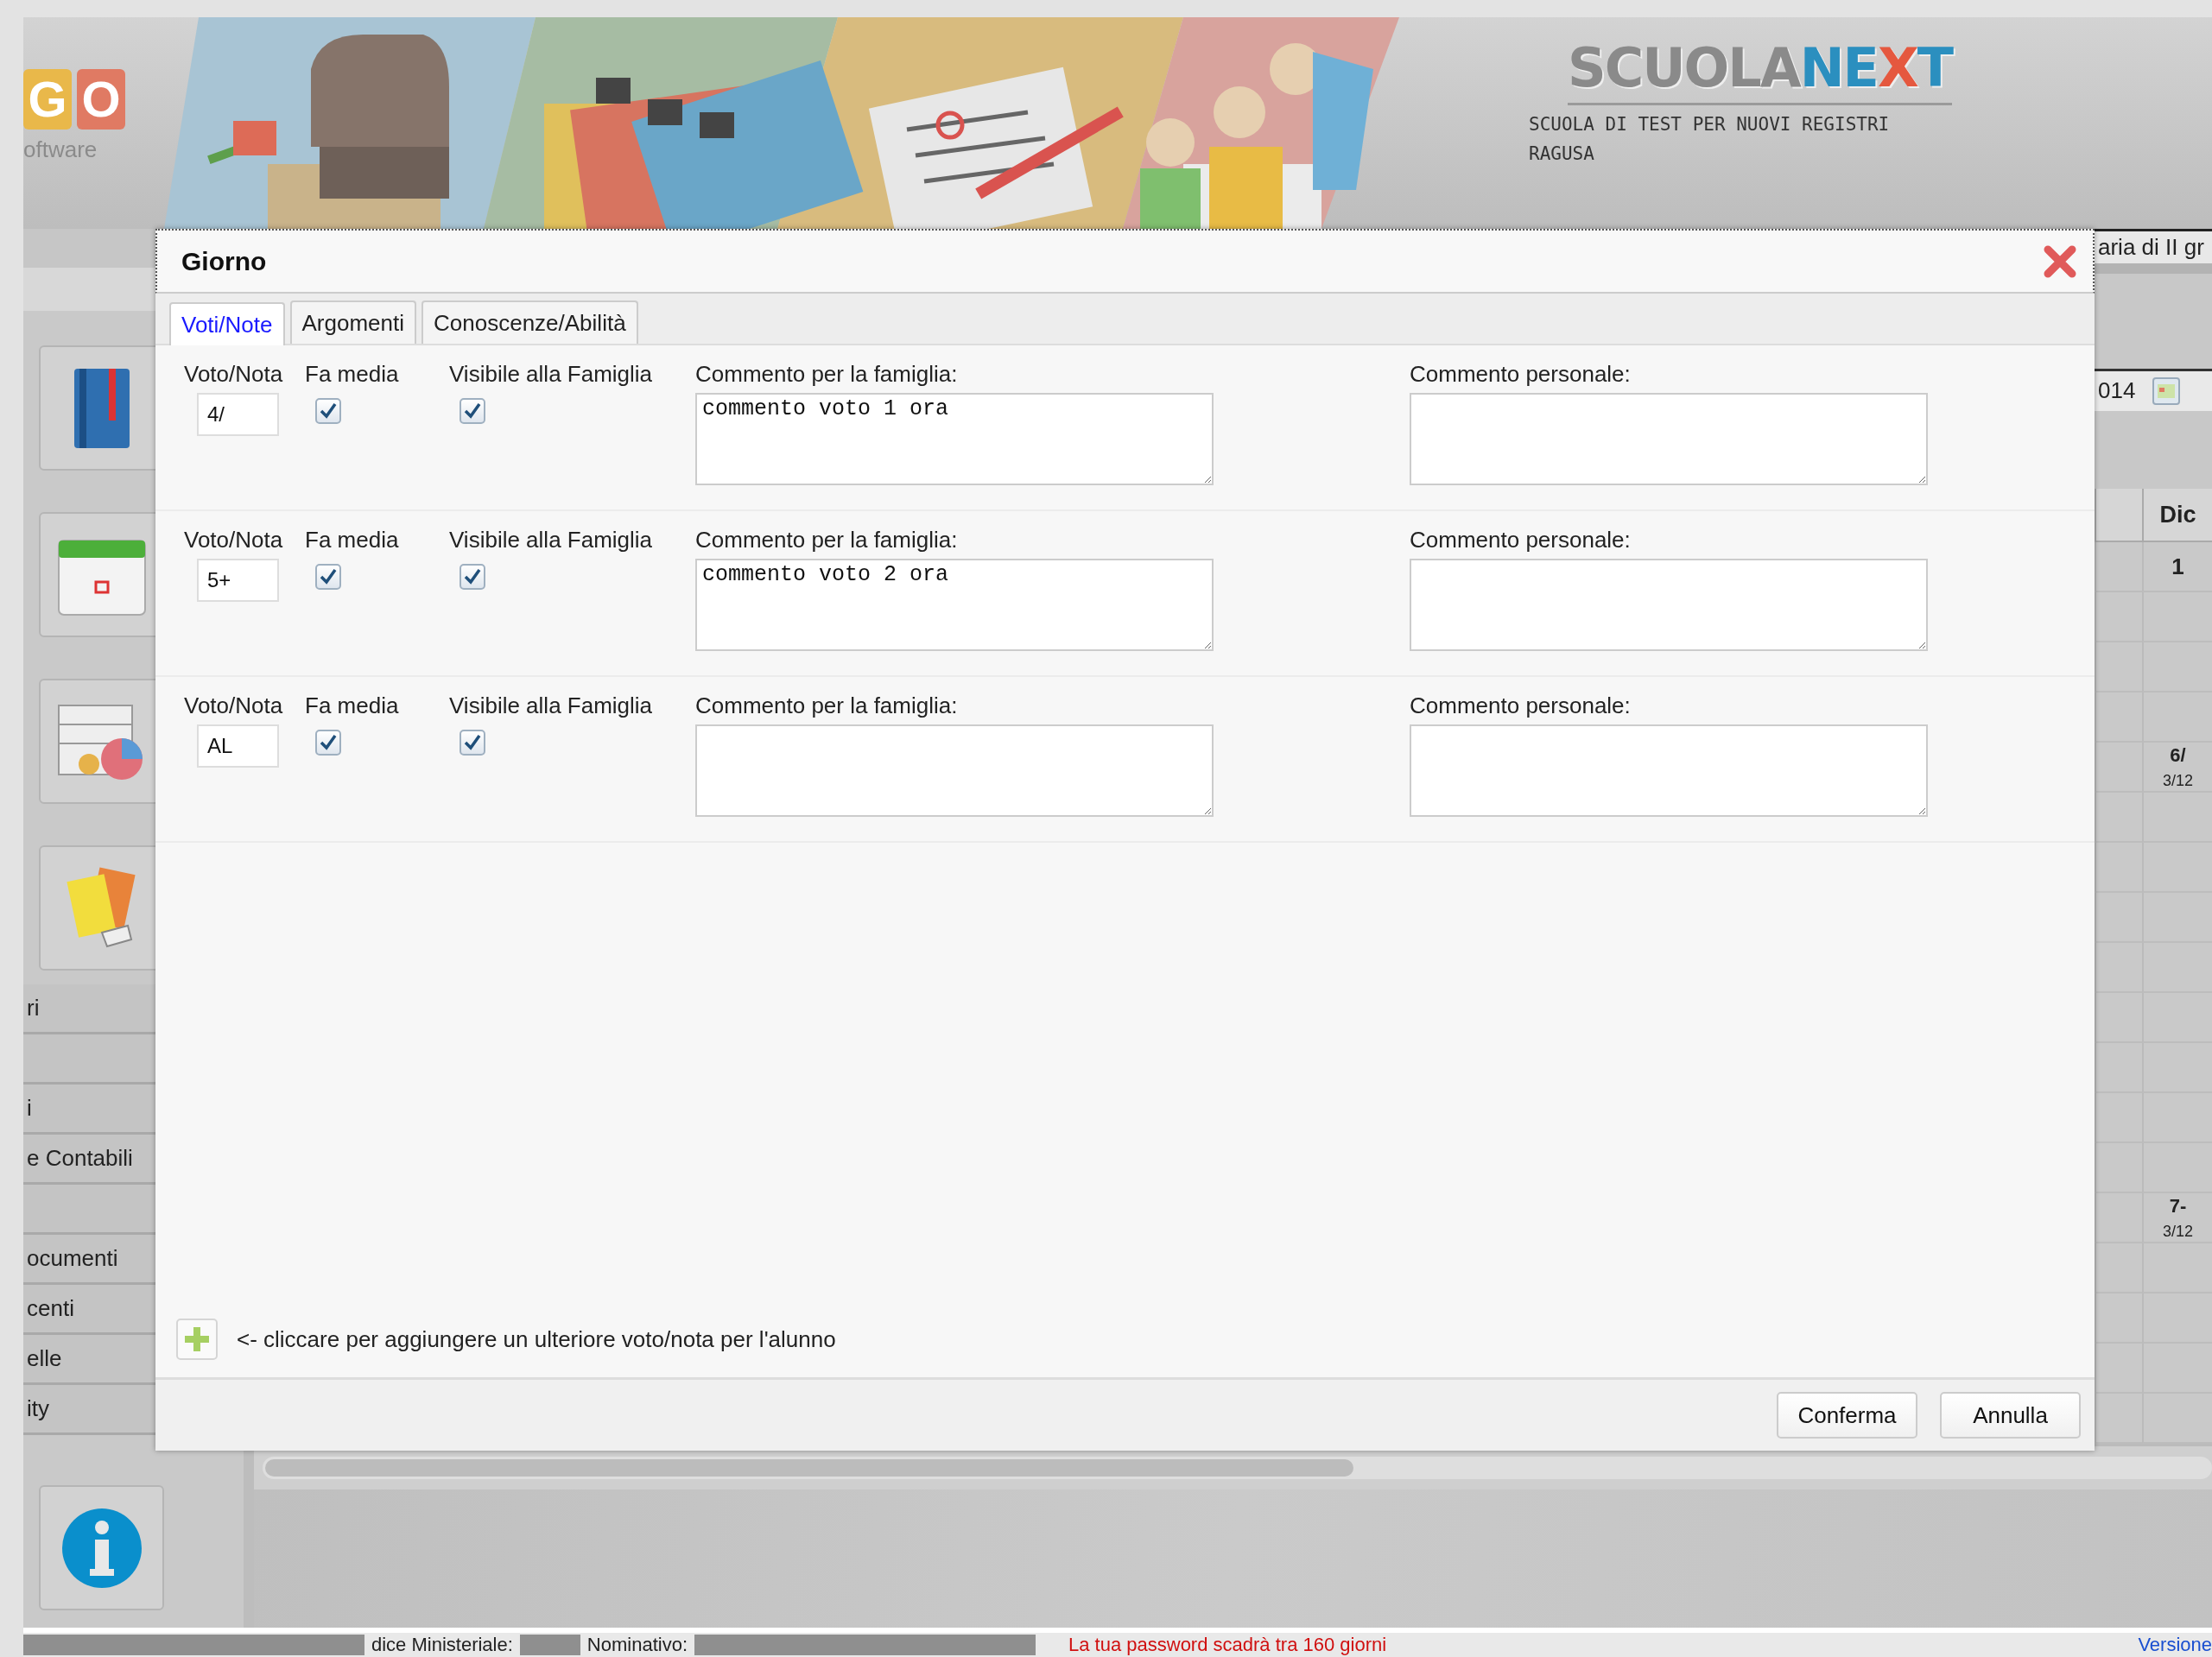 The height and width of the screenshot is (1657, 2212). What do you see at coordinates (238, 580) in the screenshot?
I see `grade-input: 5+` at bounding box center [238, 580].